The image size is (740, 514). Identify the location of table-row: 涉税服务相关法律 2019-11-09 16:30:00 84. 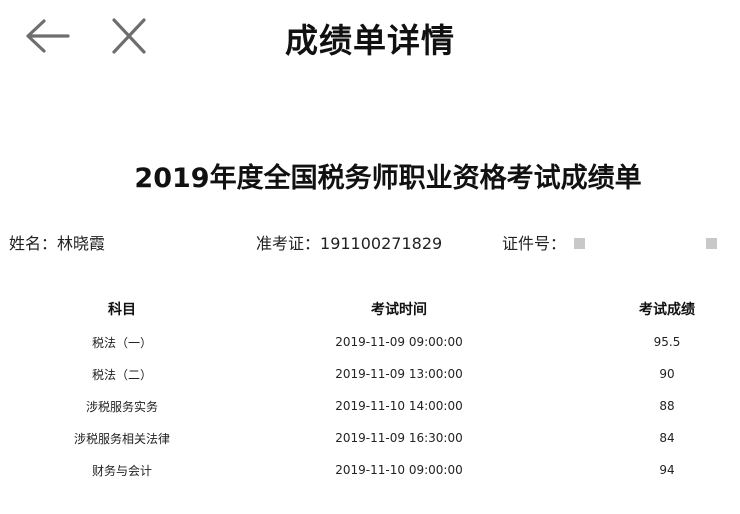
(390, 438).